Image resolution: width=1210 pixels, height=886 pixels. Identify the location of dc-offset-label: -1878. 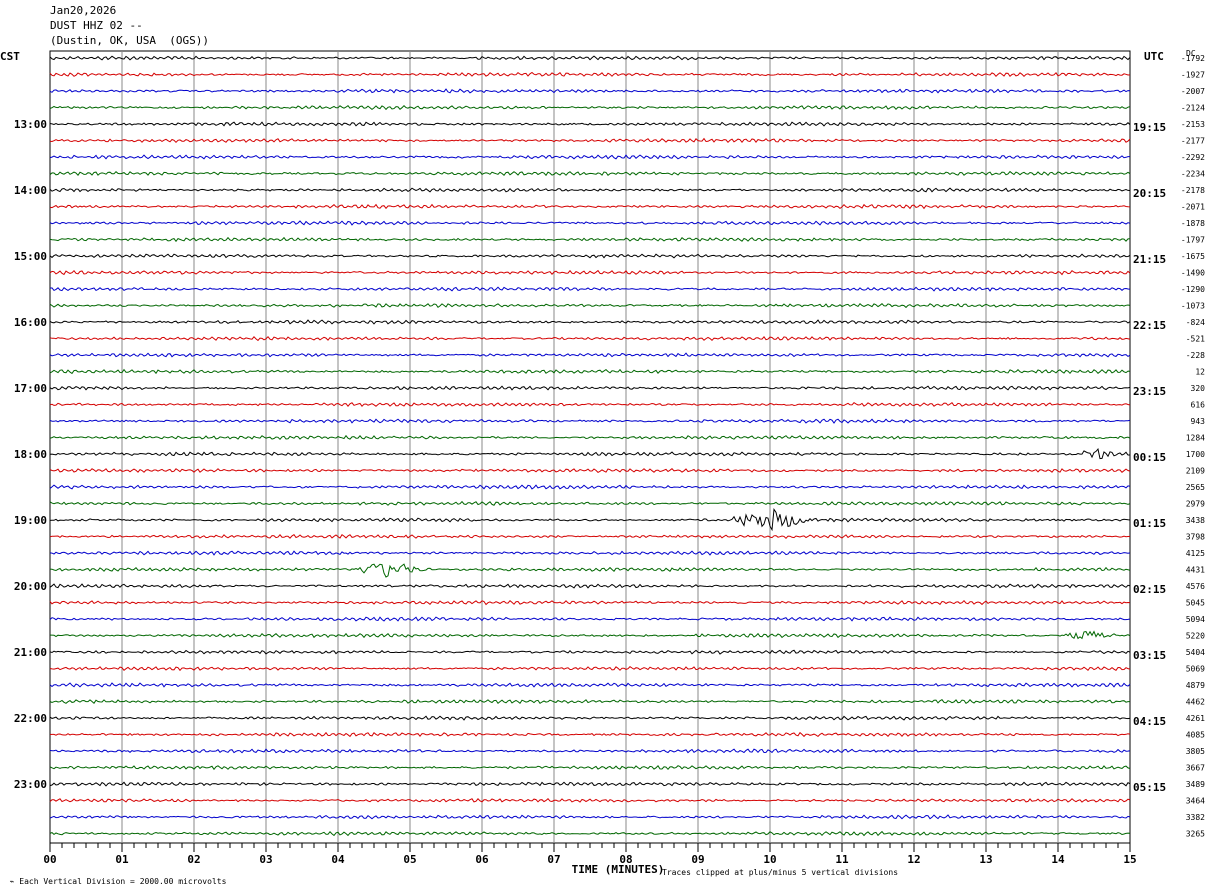
(1193, 223).